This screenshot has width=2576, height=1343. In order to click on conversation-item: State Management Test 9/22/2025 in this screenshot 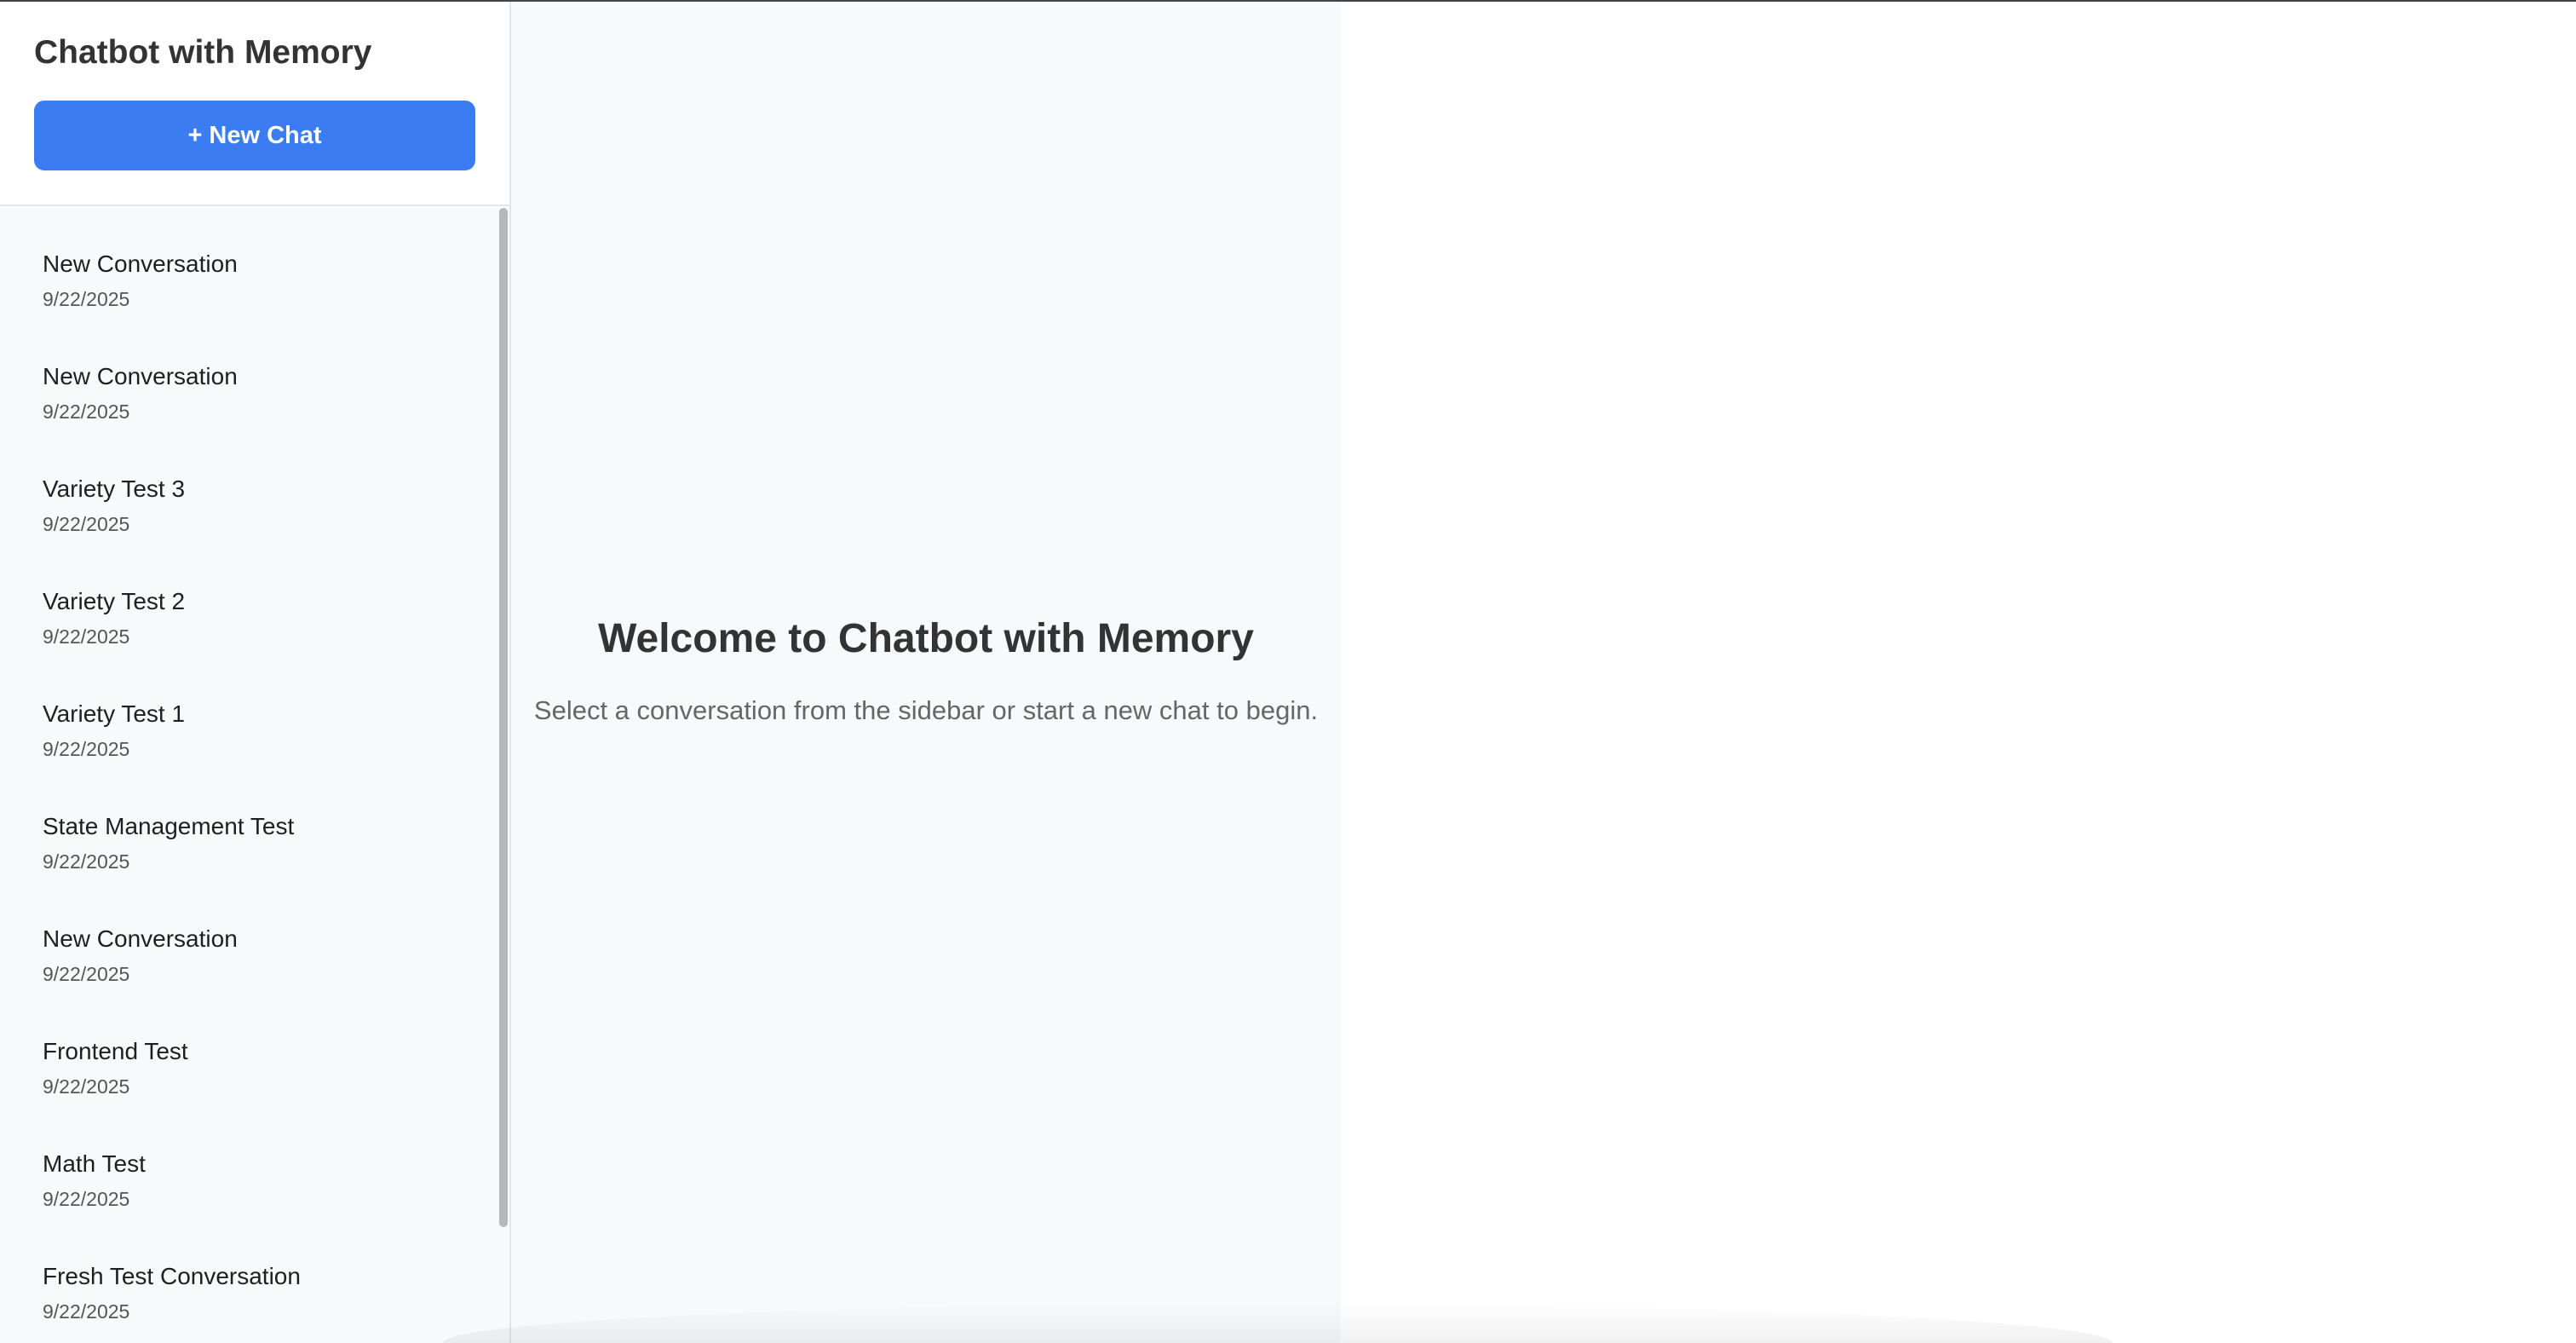, I will do `click(249, 826)`.